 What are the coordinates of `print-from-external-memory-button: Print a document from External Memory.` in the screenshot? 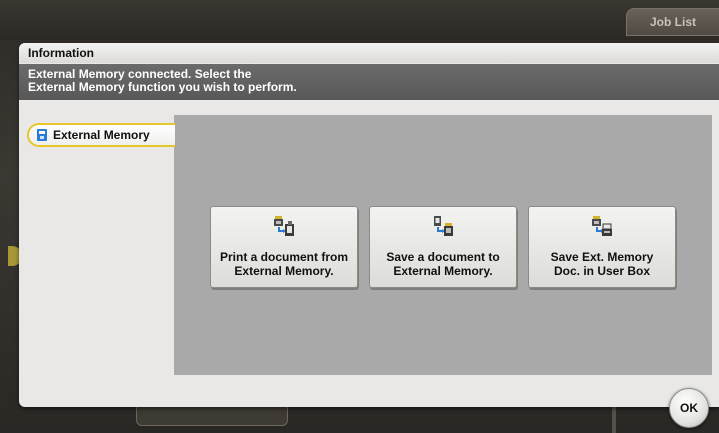 It's located at (284, 247).